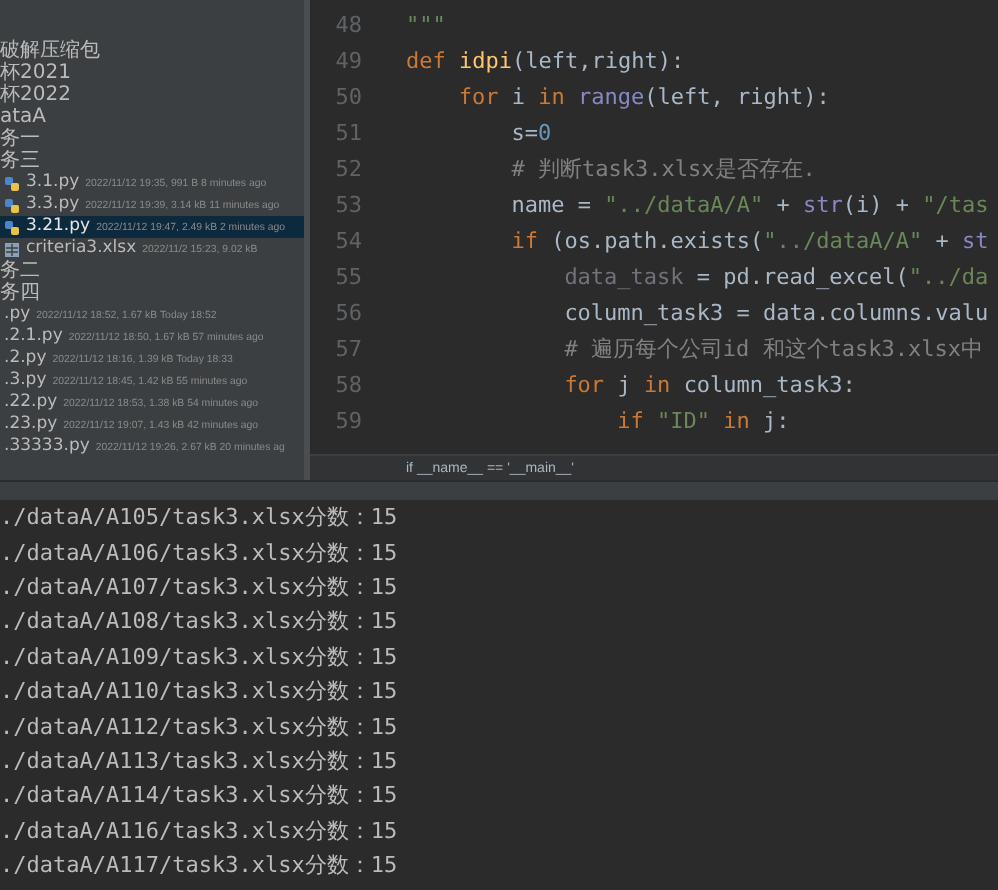 Image resolution: width=998 pixels, height=890 pixels. What do you see at coordinates (348, 312) in the screenshot?
I see `line-number: 56` at bounding box center [348, 312].